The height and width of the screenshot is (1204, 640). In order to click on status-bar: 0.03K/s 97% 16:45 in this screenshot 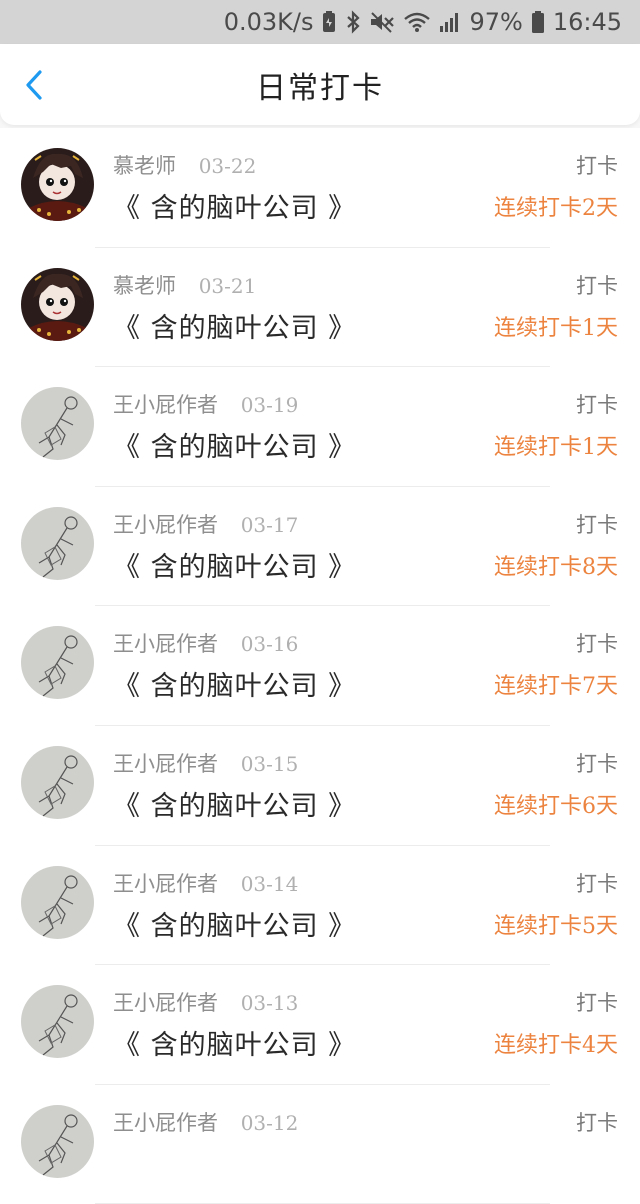, I will do `click(320, 22)`.